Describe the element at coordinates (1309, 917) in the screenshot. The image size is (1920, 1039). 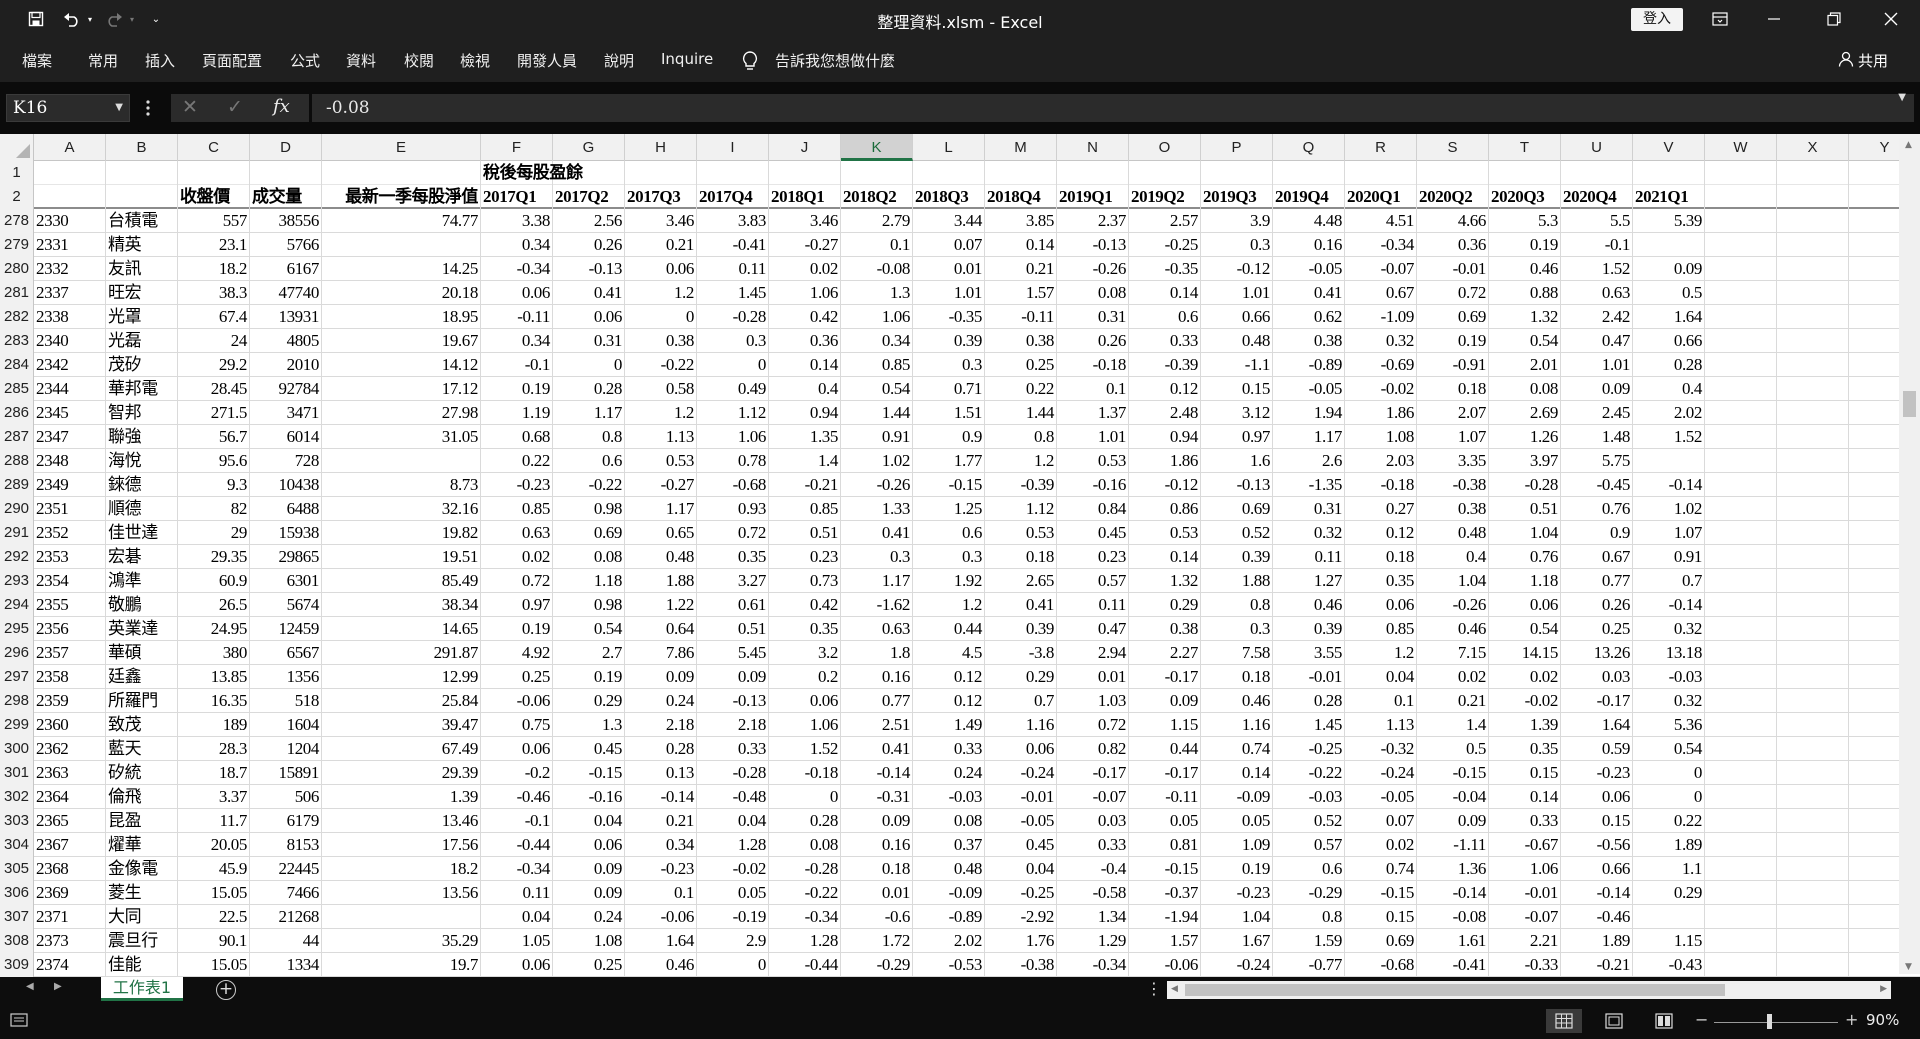
I see `cell-q: 0.8` at that location.